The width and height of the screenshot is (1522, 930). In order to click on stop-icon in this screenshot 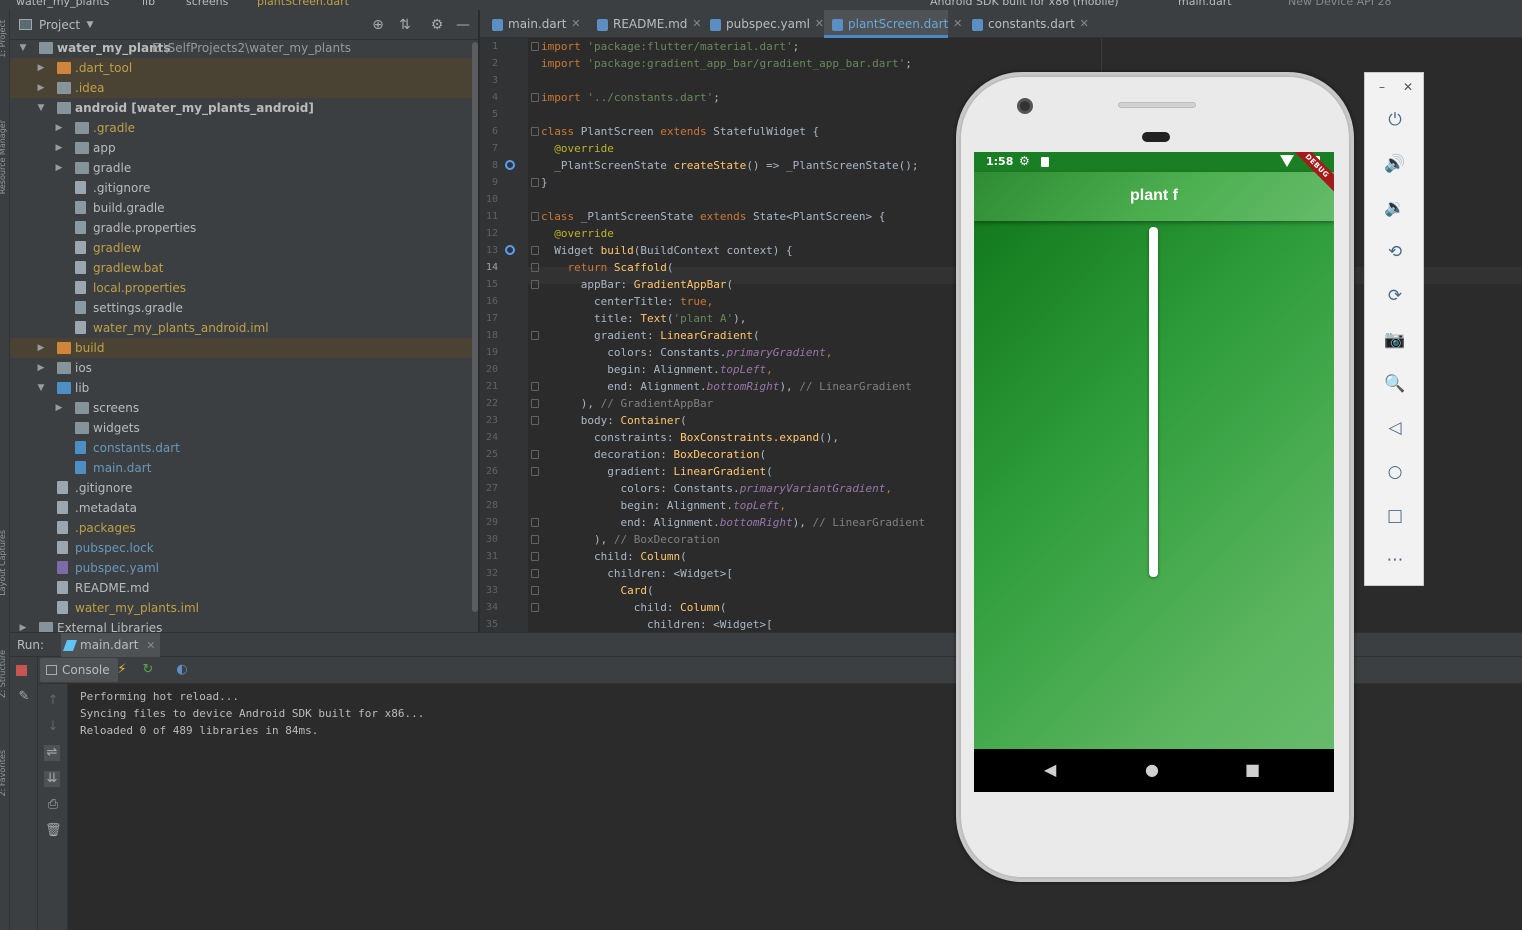, I will do `click(21, 670)`.